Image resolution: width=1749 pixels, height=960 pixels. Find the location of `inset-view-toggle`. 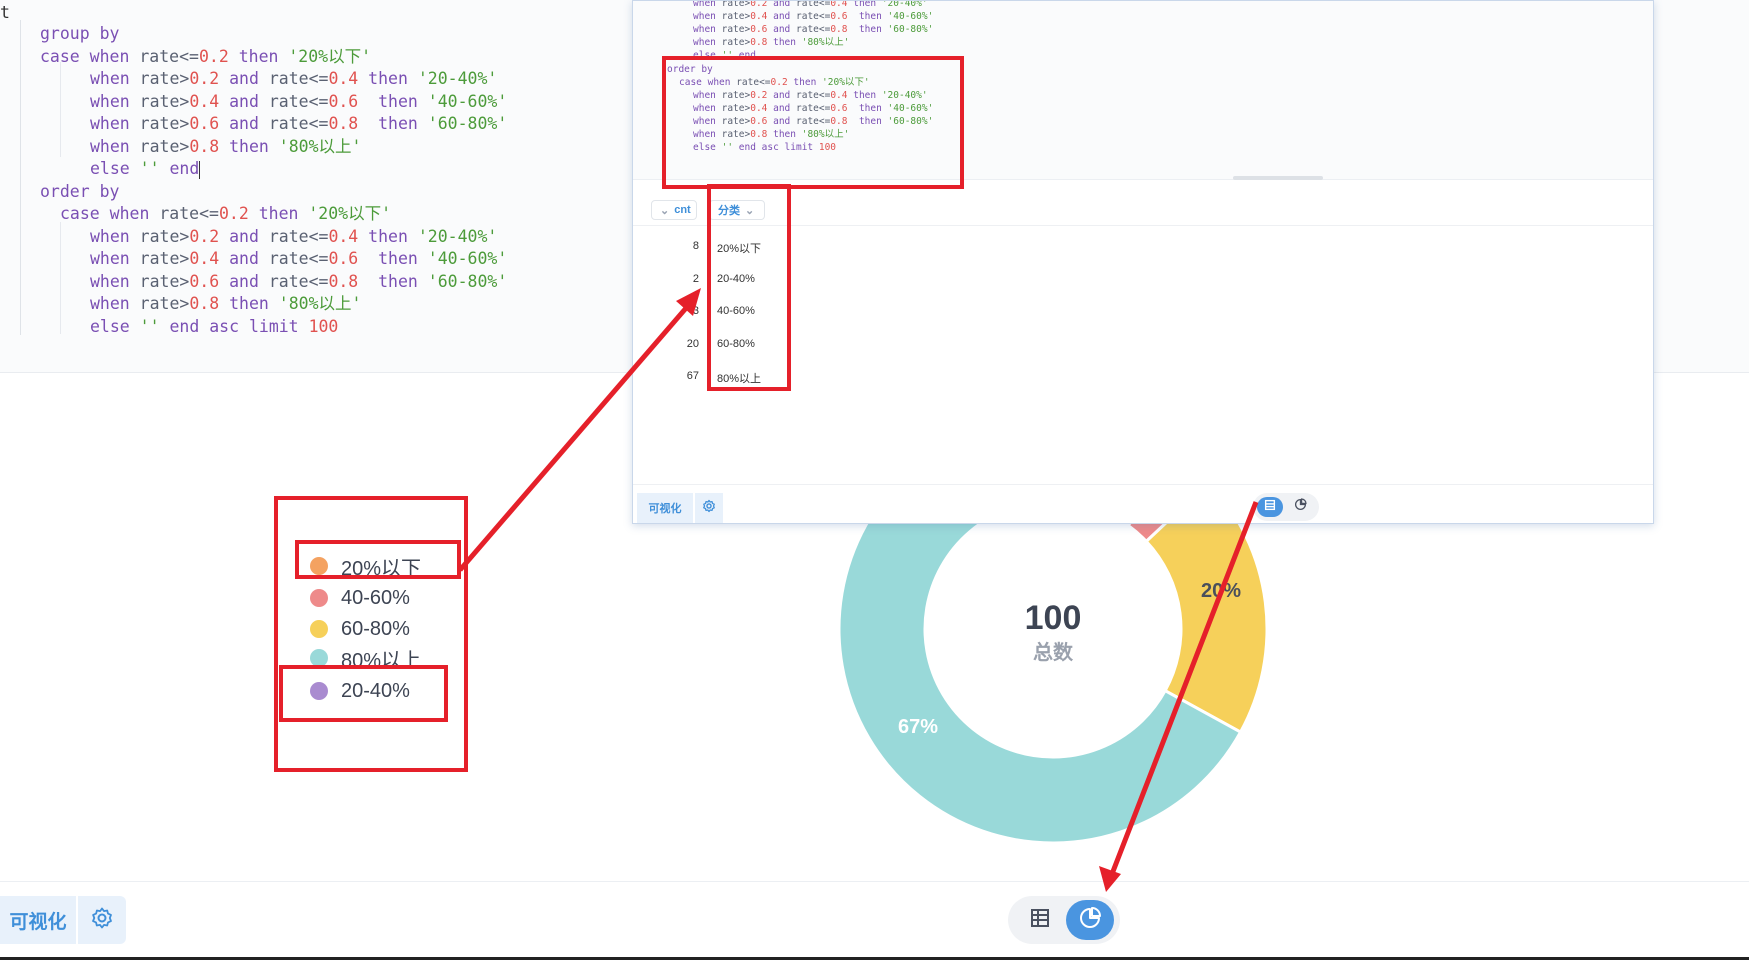

inset-view-toggle is located at coordinates (1286, 507).